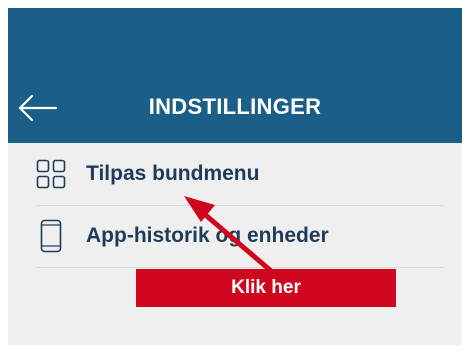 The height and width of the screenshot is (353, 470). Describe the element at coordinates (266, 288) in the screenshot. I see `click-here-callout: Klik her` at that location.